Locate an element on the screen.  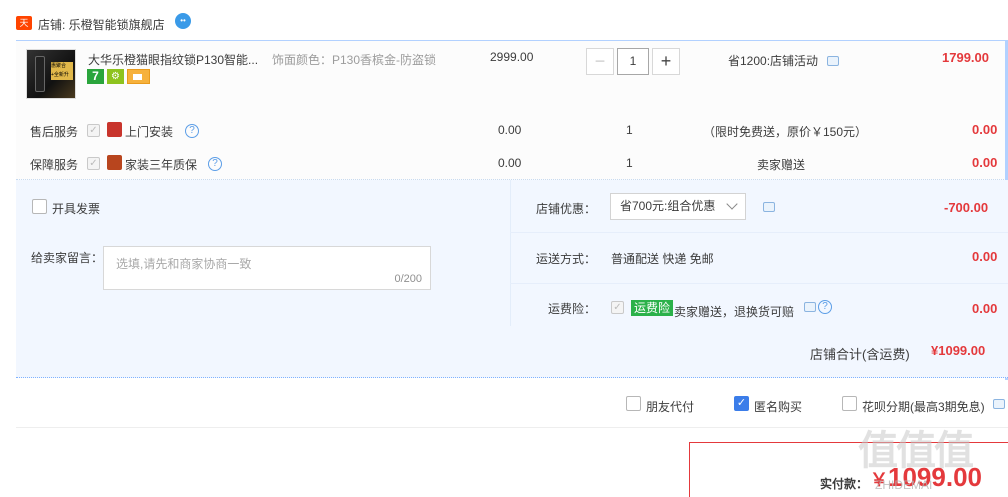
warranty-checkbox: ✓ is located at coordinates (93, 163).